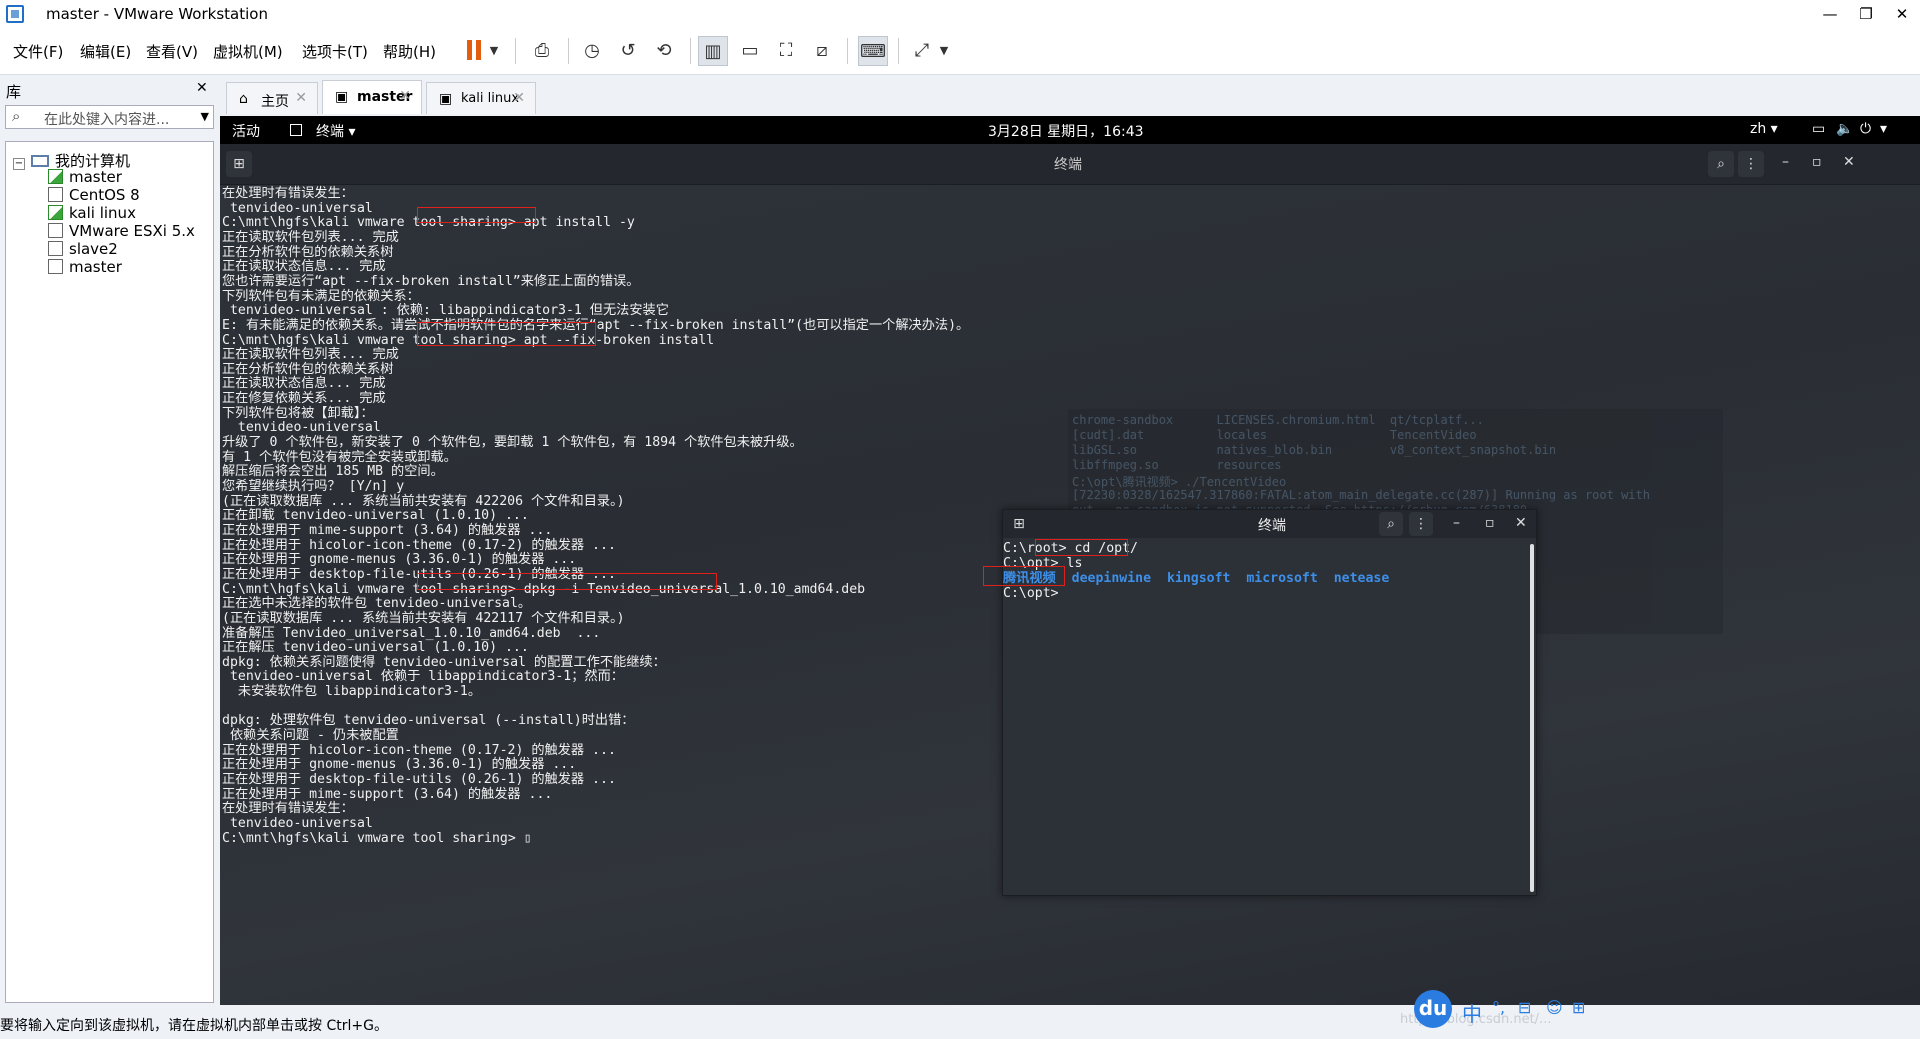 Image resolution: width=1920 pixels, height=1039 pixels. I want to click on terminal2-title: 终端, so click(1272, 526).